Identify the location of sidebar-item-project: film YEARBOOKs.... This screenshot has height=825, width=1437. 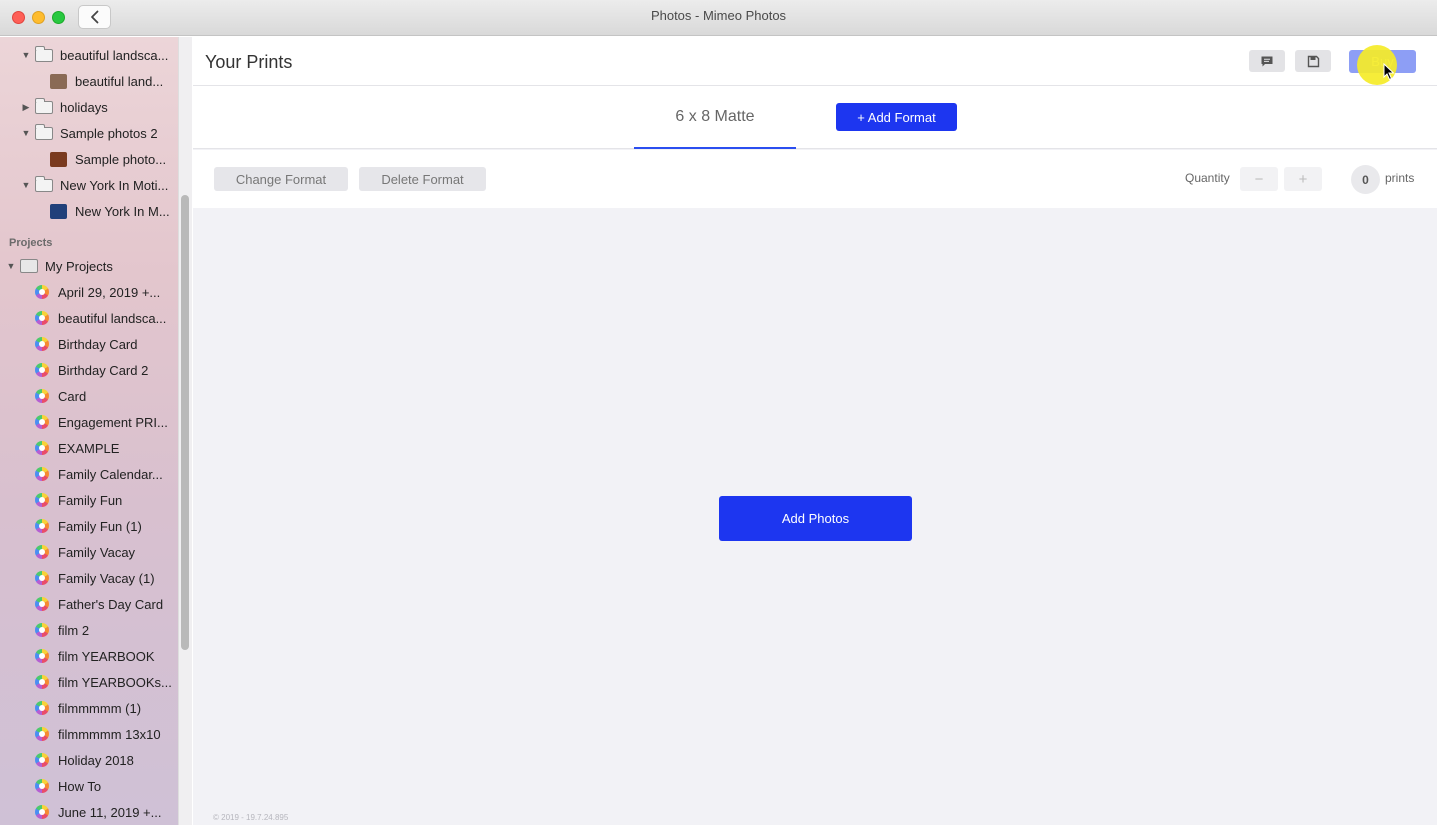
(113, 682).